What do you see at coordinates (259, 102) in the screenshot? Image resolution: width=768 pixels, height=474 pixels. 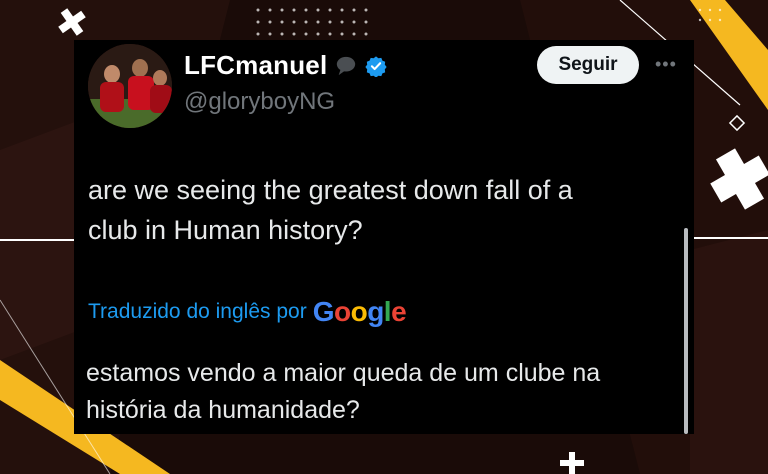 I see `user-handle: @gloryboyNG` at bounding box center [259, 102].